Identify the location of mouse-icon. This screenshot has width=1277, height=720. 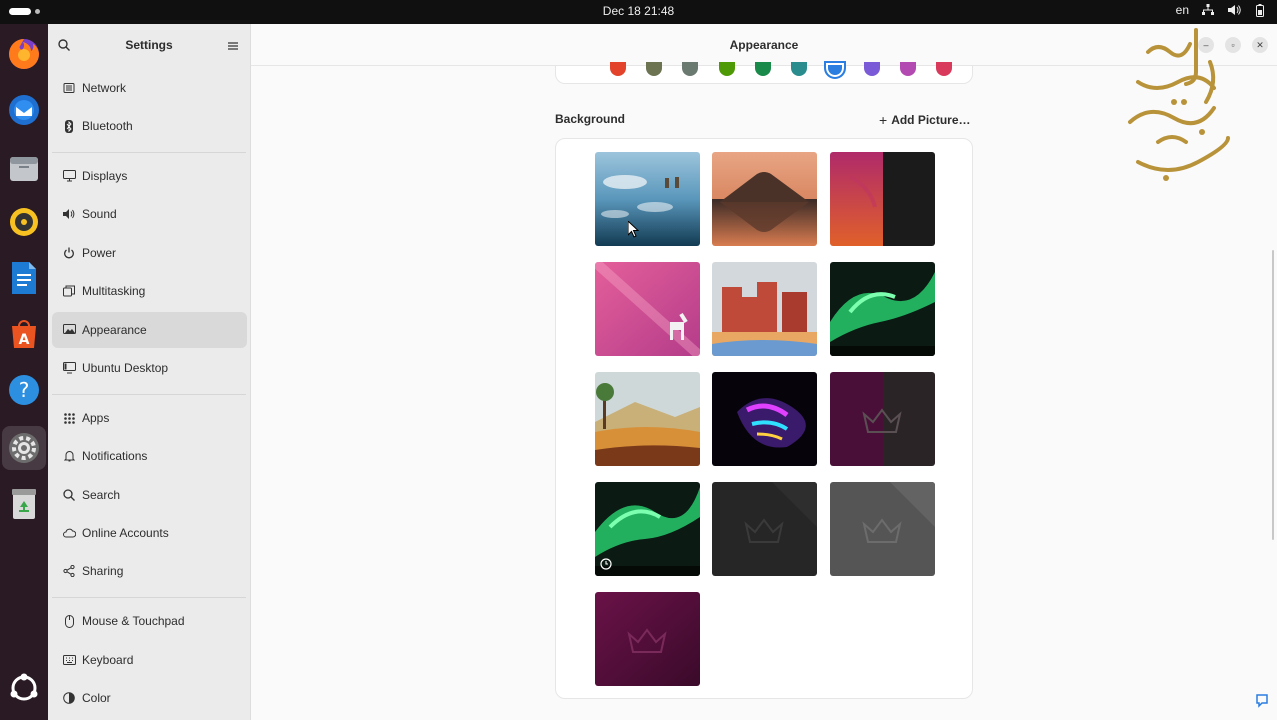
(69, 621).